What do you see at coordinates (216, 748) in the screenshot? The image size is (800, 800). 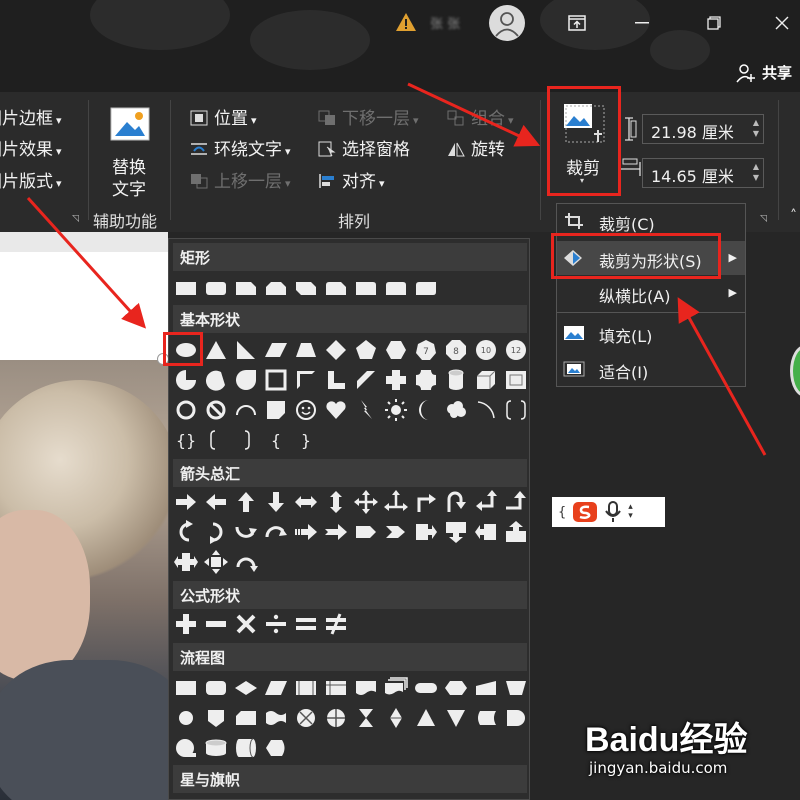 I see `flowchart-magnetic-disk-icon` at bounding box center [216, 748].